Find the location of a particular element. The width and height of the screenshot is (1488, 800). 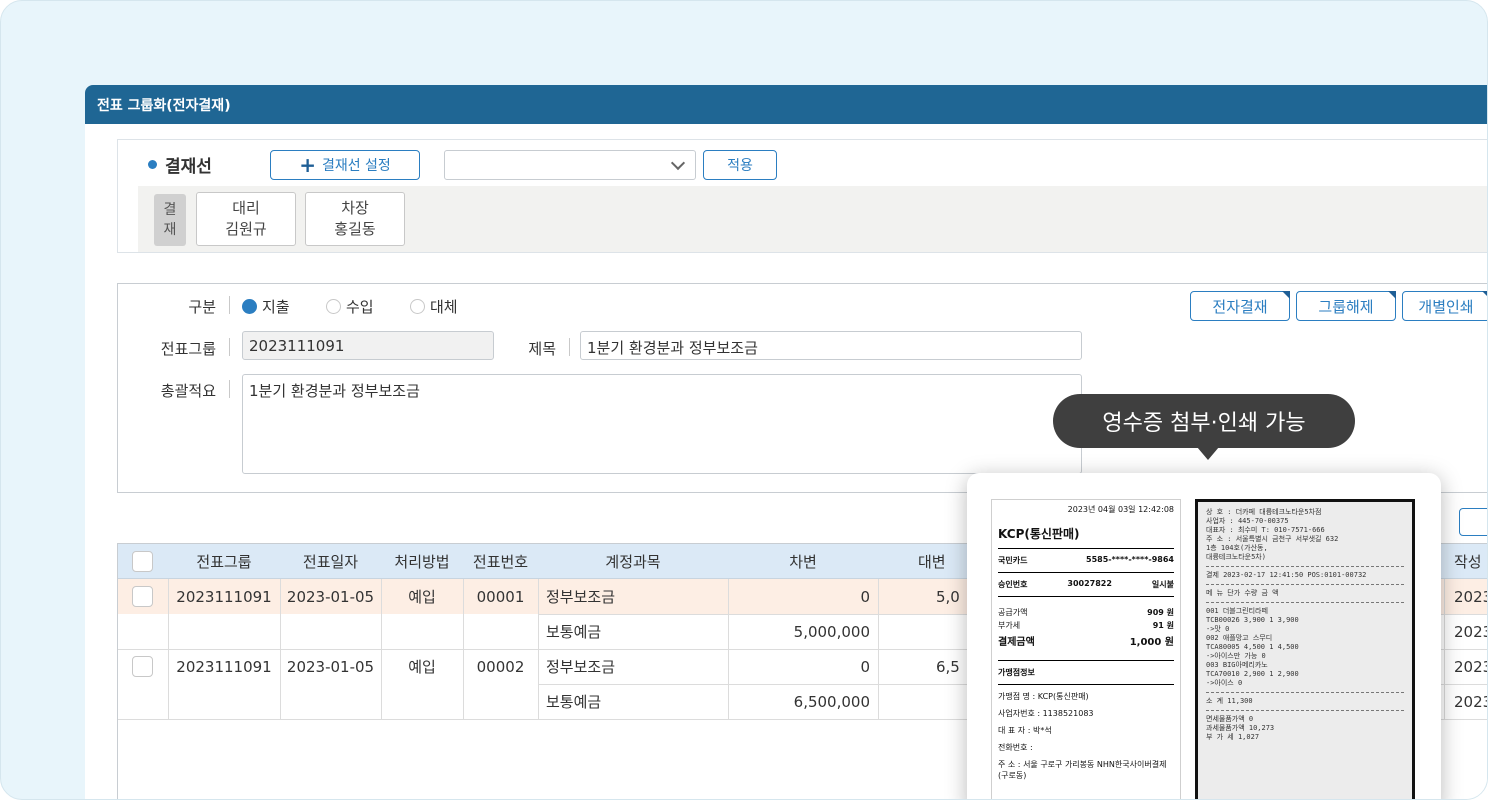

bullet-dot-icon is located at coordinates (152, 164).